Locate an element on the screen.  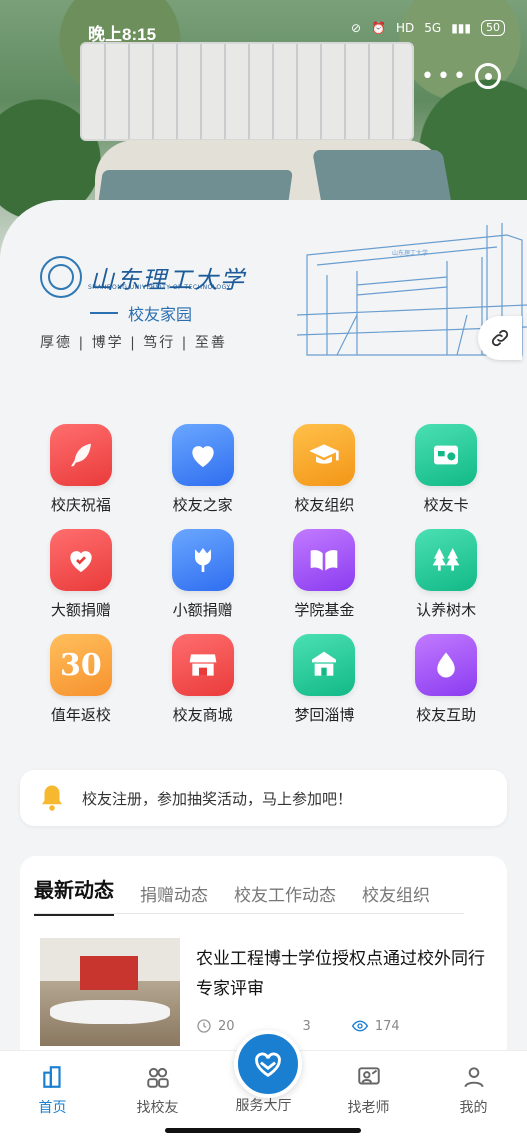
tab-latest: 最新动态 is located at coordinates (74, 895).